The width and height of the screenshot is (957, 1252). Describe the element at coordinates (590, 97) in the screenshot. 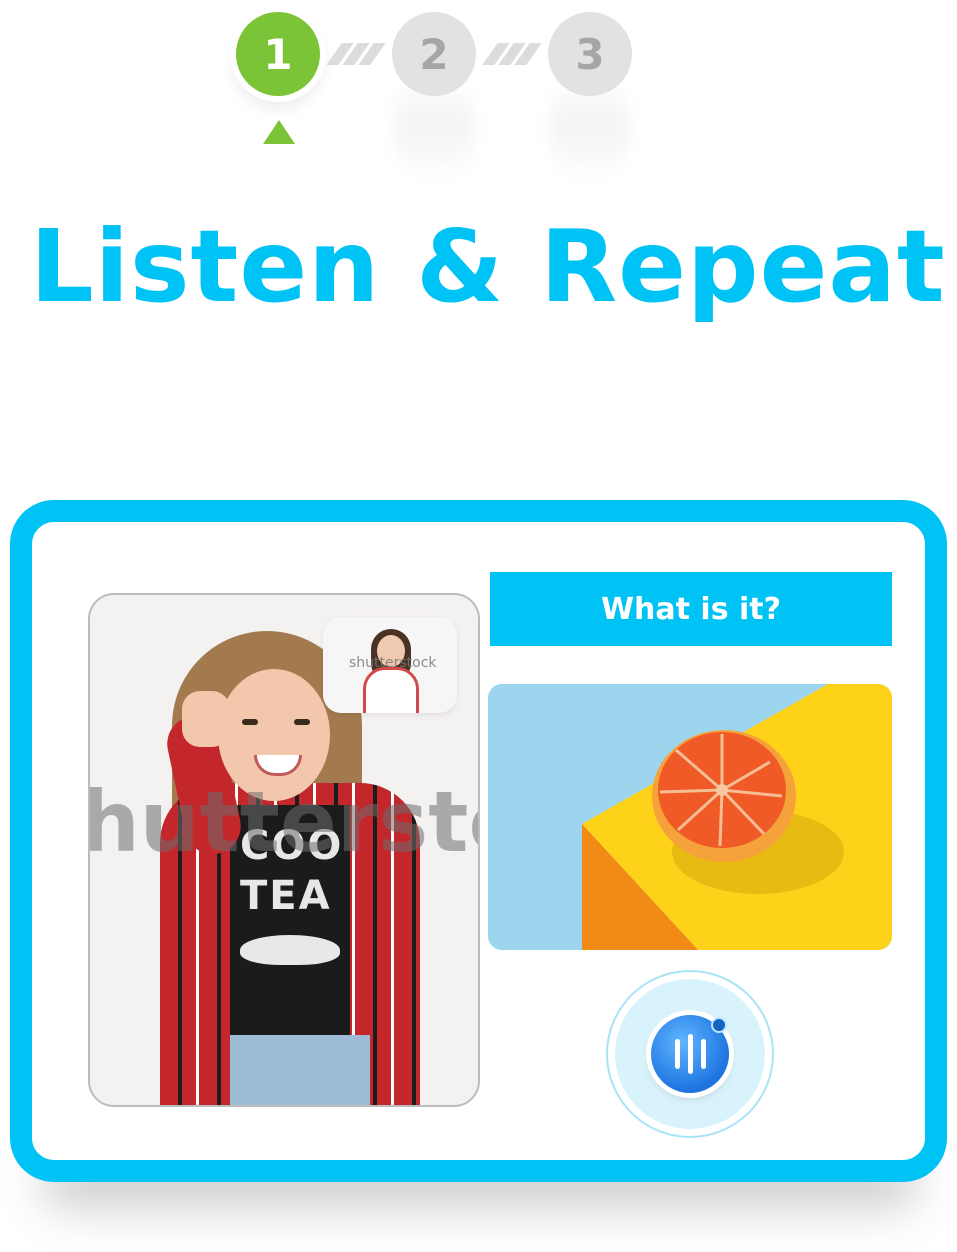

I see `step-3-wrap: 3` at that location.